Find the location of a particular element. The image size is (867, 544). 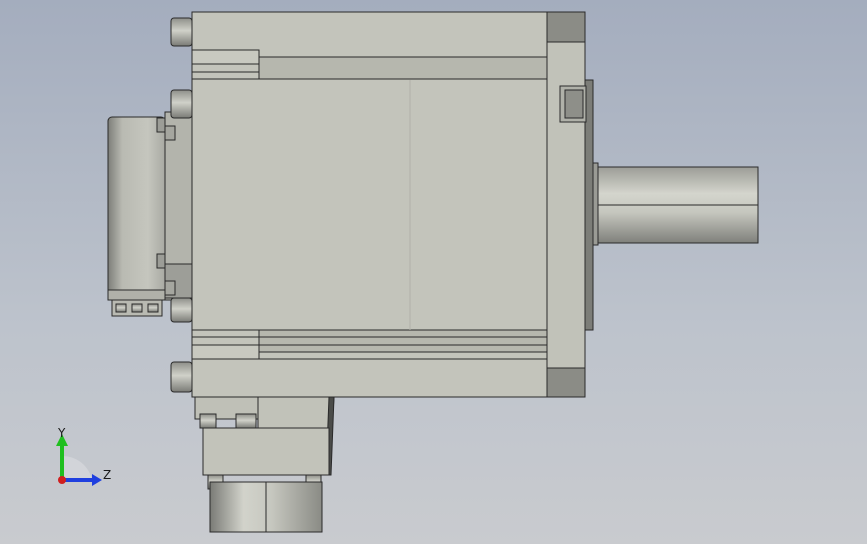

encoder-cover is located at coordinates (150, 214).